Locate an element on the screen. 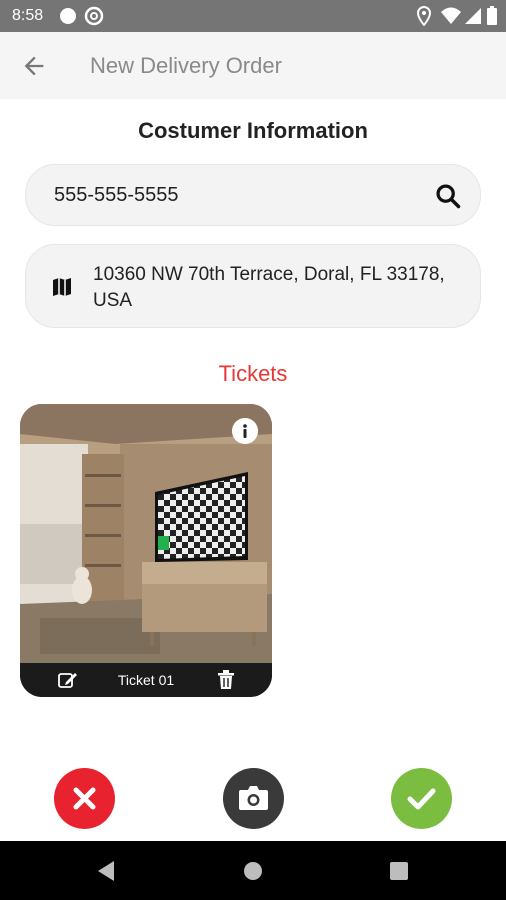  check-icon is located at coordinates (421, 799).